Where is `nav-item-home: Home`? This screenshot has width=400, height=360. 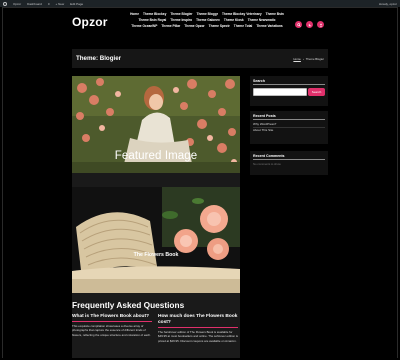
nav-item-home: Home is located at coordinates (134, 14).